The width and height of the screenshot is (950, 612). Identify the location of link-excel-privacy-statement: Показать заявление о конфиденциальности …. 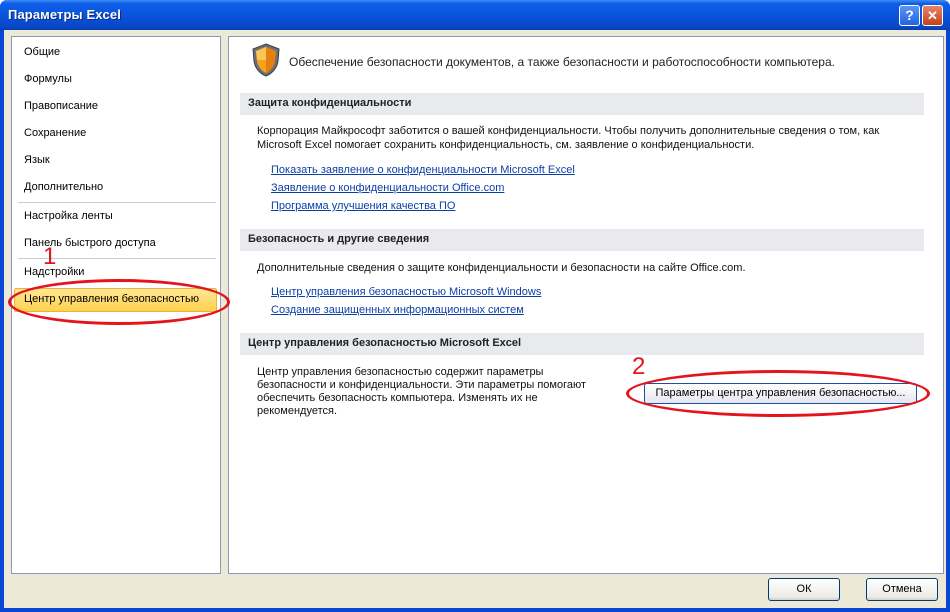
(423, 170).